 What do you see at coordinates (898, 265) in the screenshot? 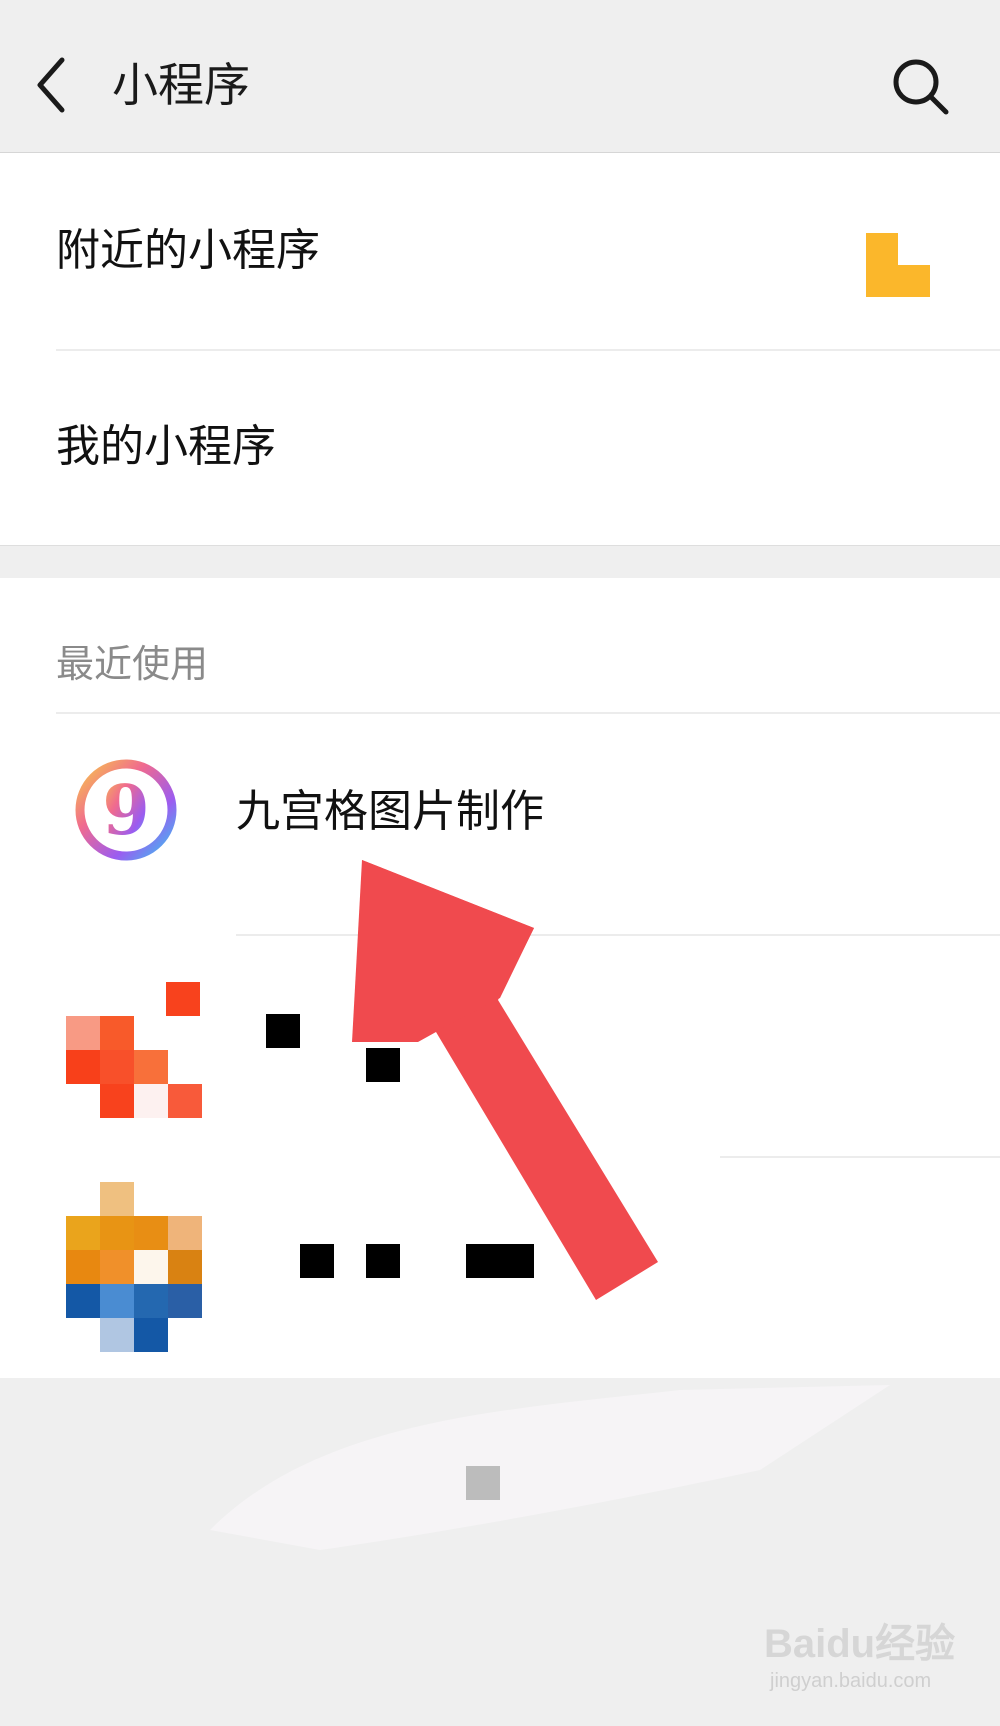
I see `location-icon` at bounding box center [898, 265].